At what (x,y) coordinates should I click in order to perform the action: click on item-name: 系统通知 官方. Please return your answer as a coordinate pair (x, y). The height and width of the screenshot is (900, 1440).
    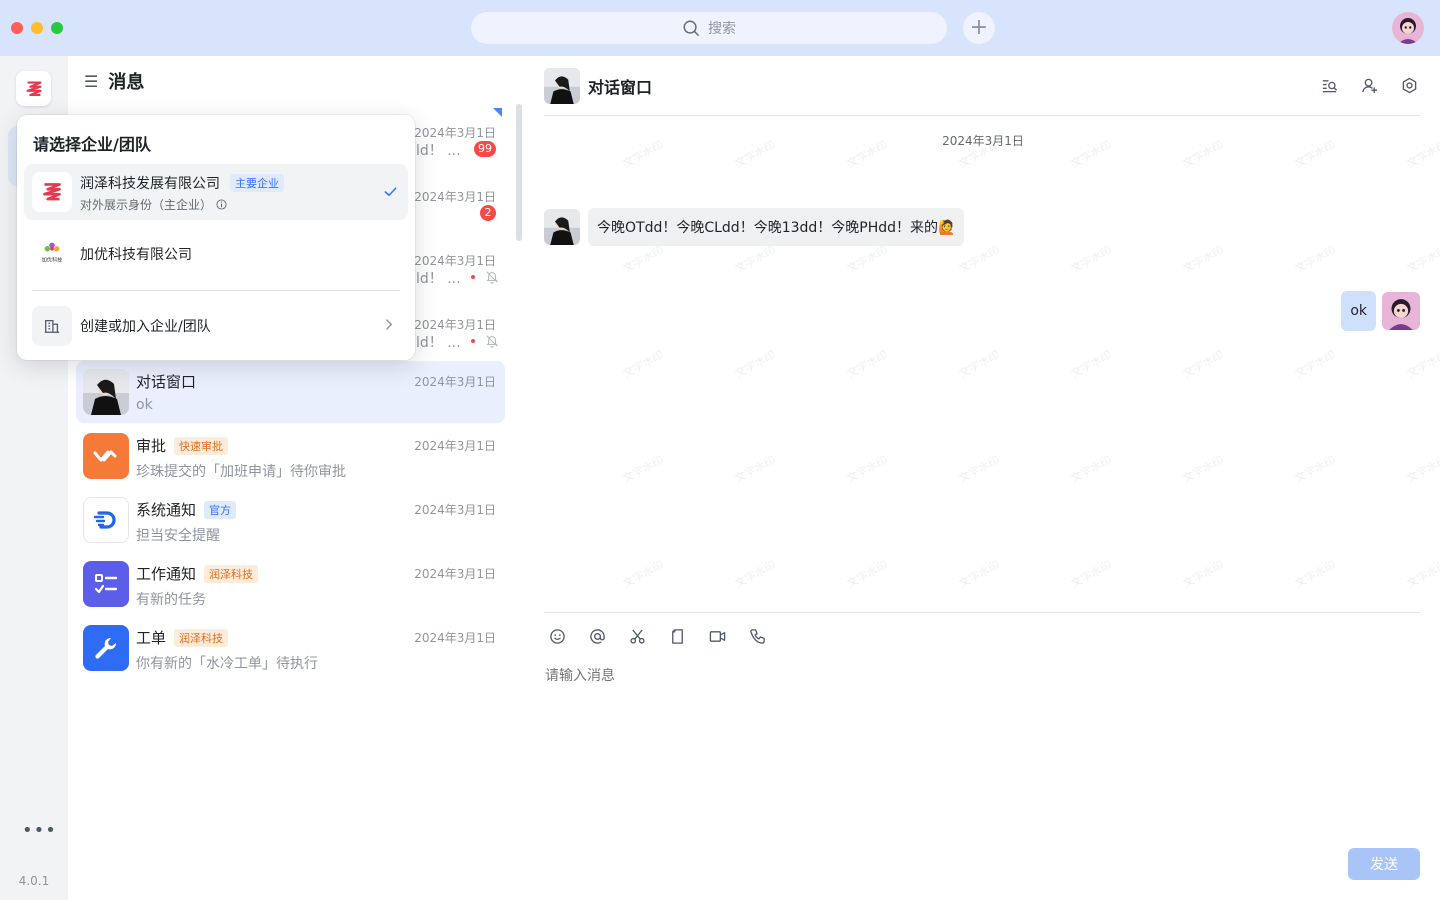
    Looking at the image, I should click on (186, 509).